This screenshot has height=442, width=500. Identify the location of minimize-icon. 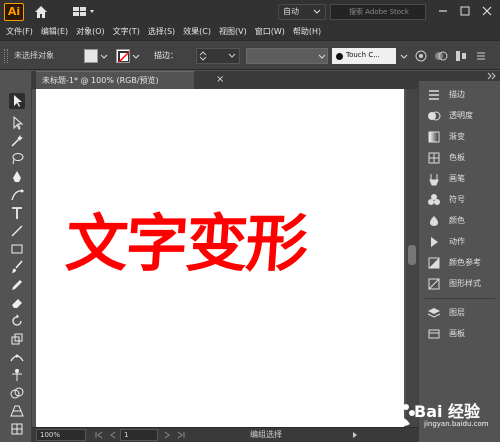
(443, 11).